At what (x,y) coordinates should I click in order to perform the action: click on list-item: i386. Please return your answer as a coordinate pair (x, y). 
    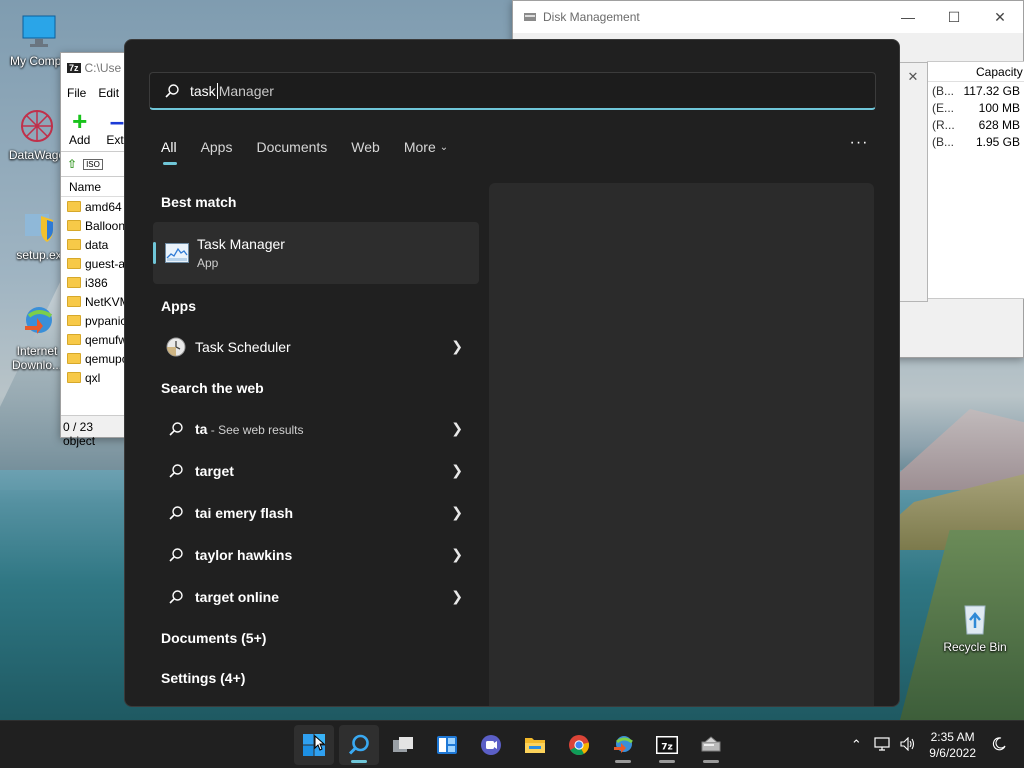
    Looking at the image, I should click on (95, 282).